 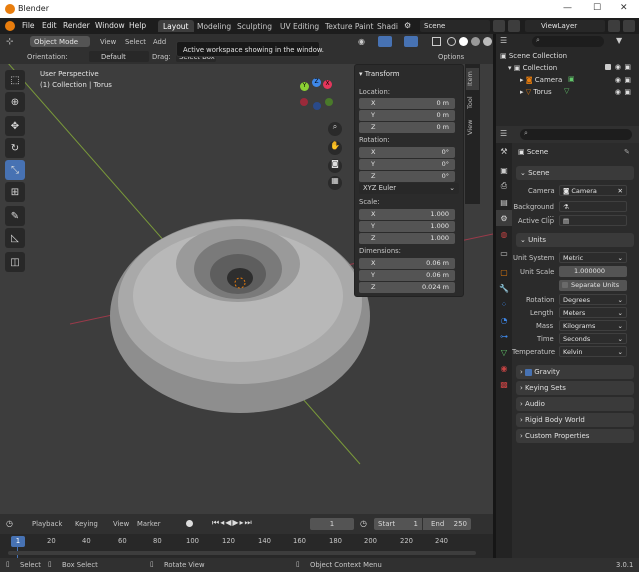 I want to click on workspace-tab-texture-paint: Texture Paint, so click(x=349, y=26).